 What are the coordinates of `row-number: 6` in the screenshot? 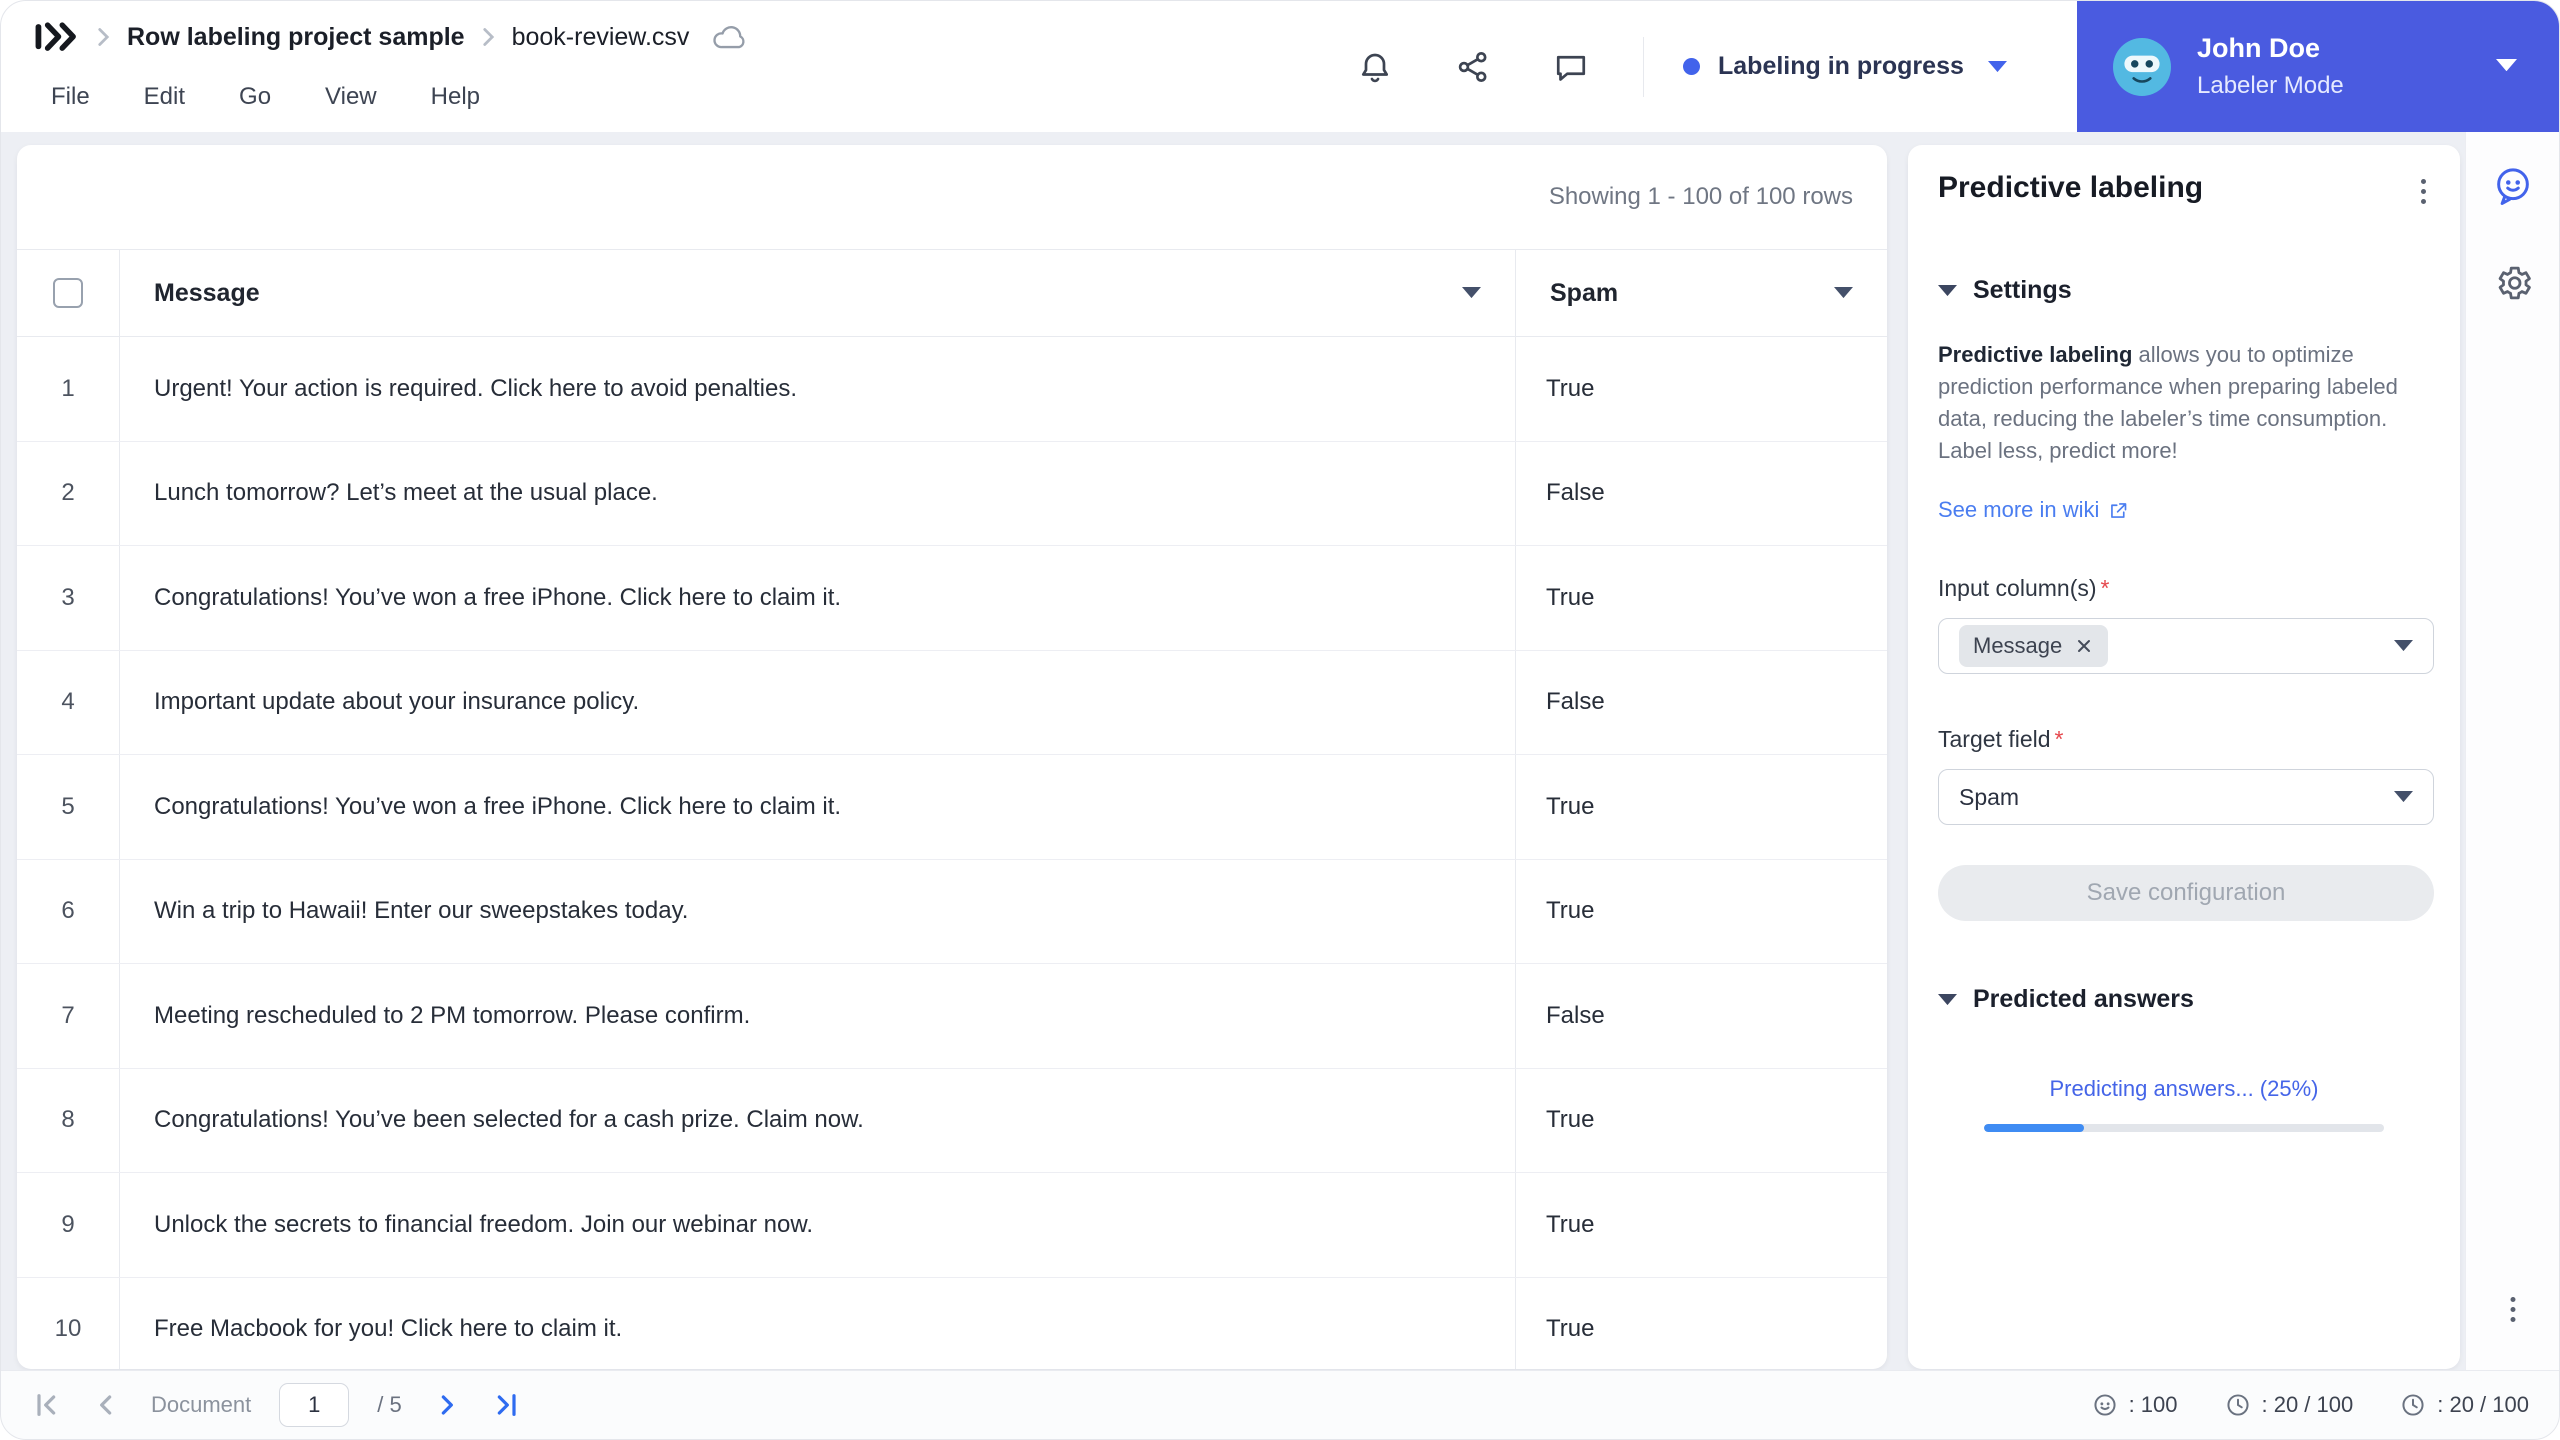 It's located at (68, 911).